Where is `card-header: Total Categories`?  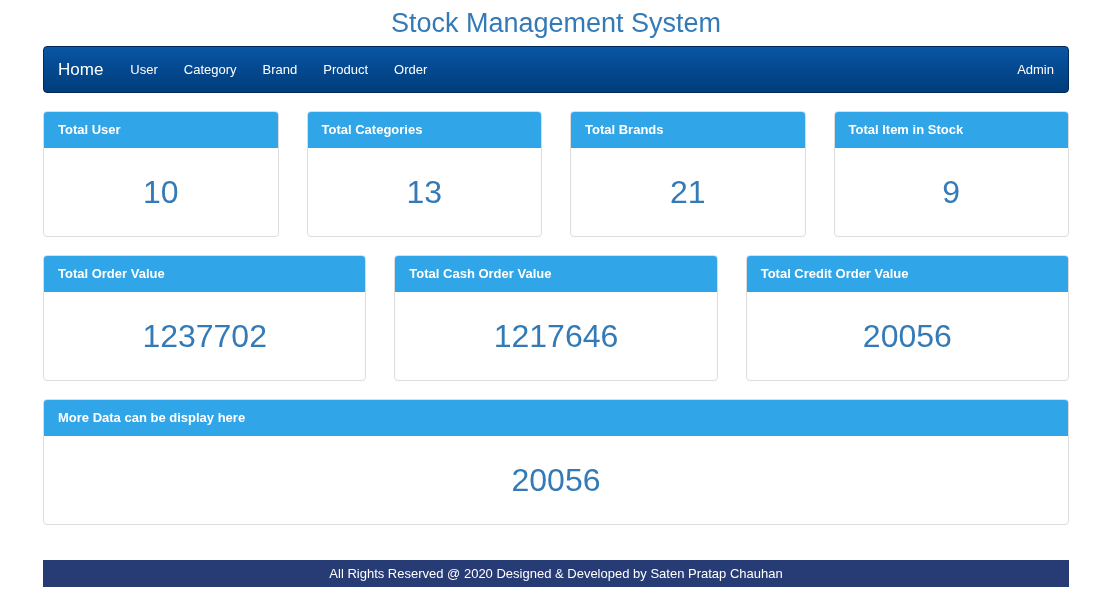
card-header: Total Categories is located at coordinates (424, 130).